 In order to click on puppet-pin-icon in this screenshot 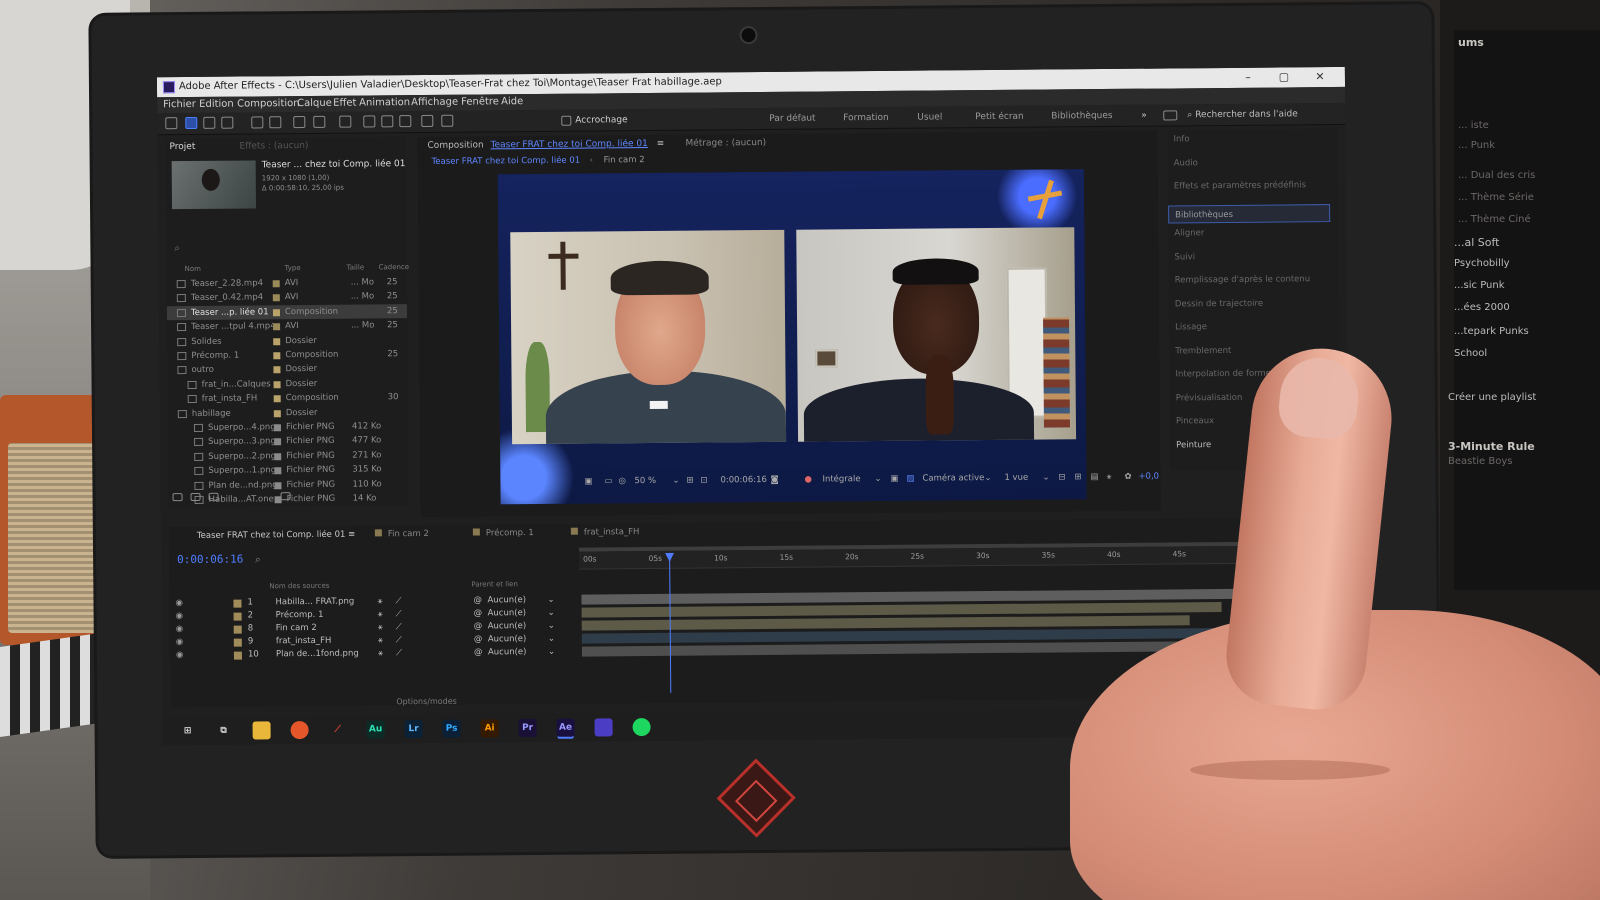, I will do `click(447, 120)`.